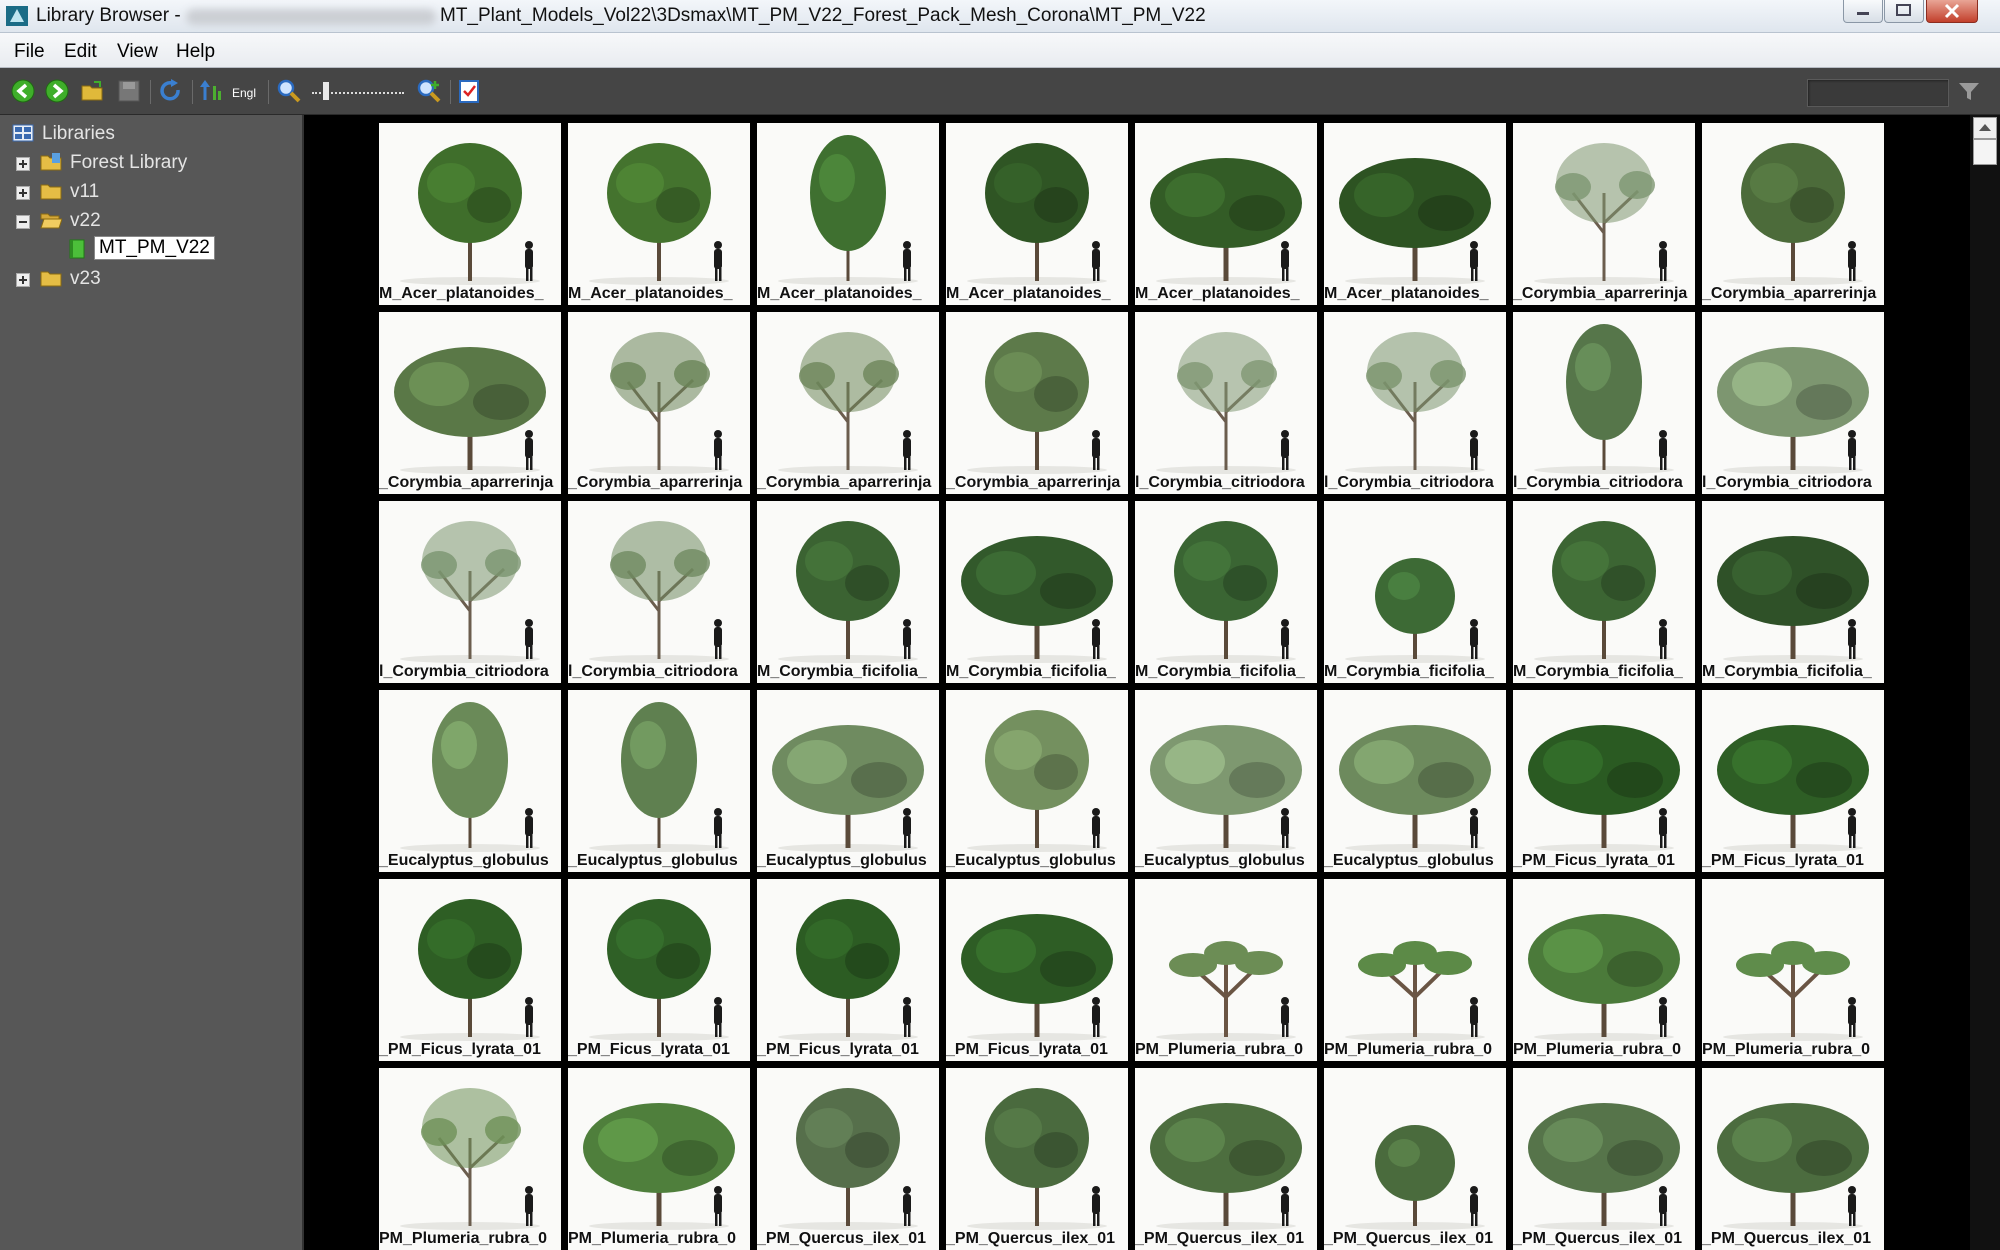 This screenshot has height=1250, width=2000. I want to click on refresh-icon, so click(171, 91).